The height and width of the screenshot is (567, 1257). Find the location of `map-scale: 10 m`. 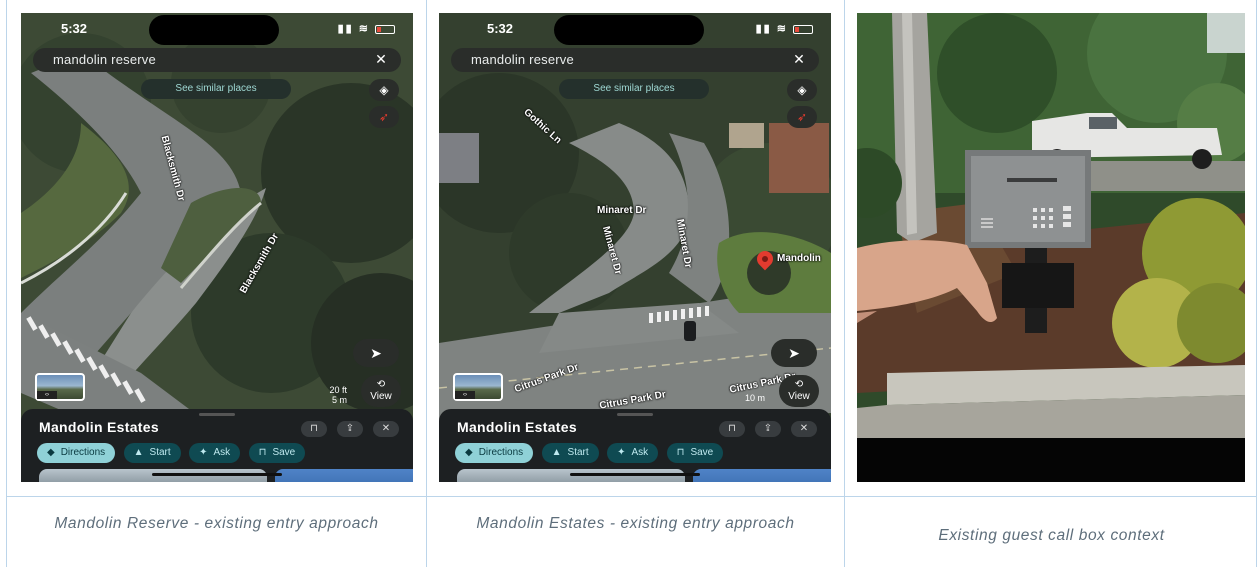

map-scale: 10 m is located at coordinates (755, 398).